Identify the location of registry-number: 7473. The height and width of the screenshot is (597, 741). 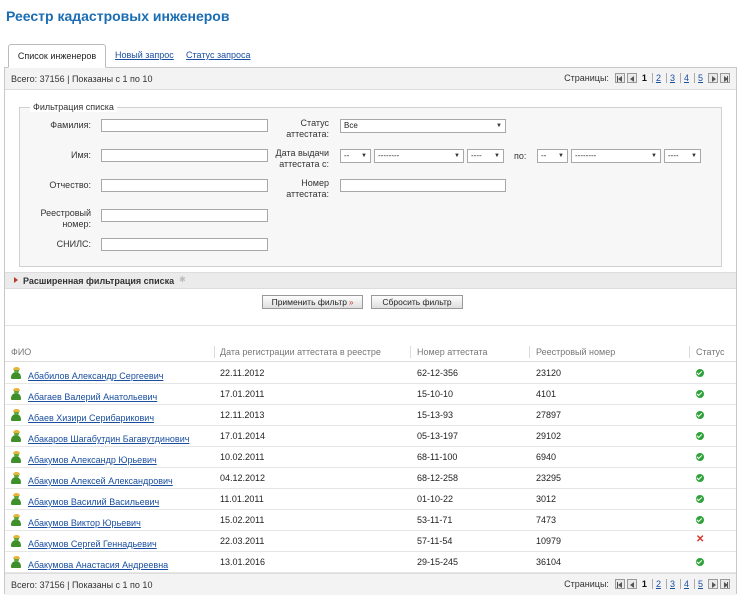
(546, 520).